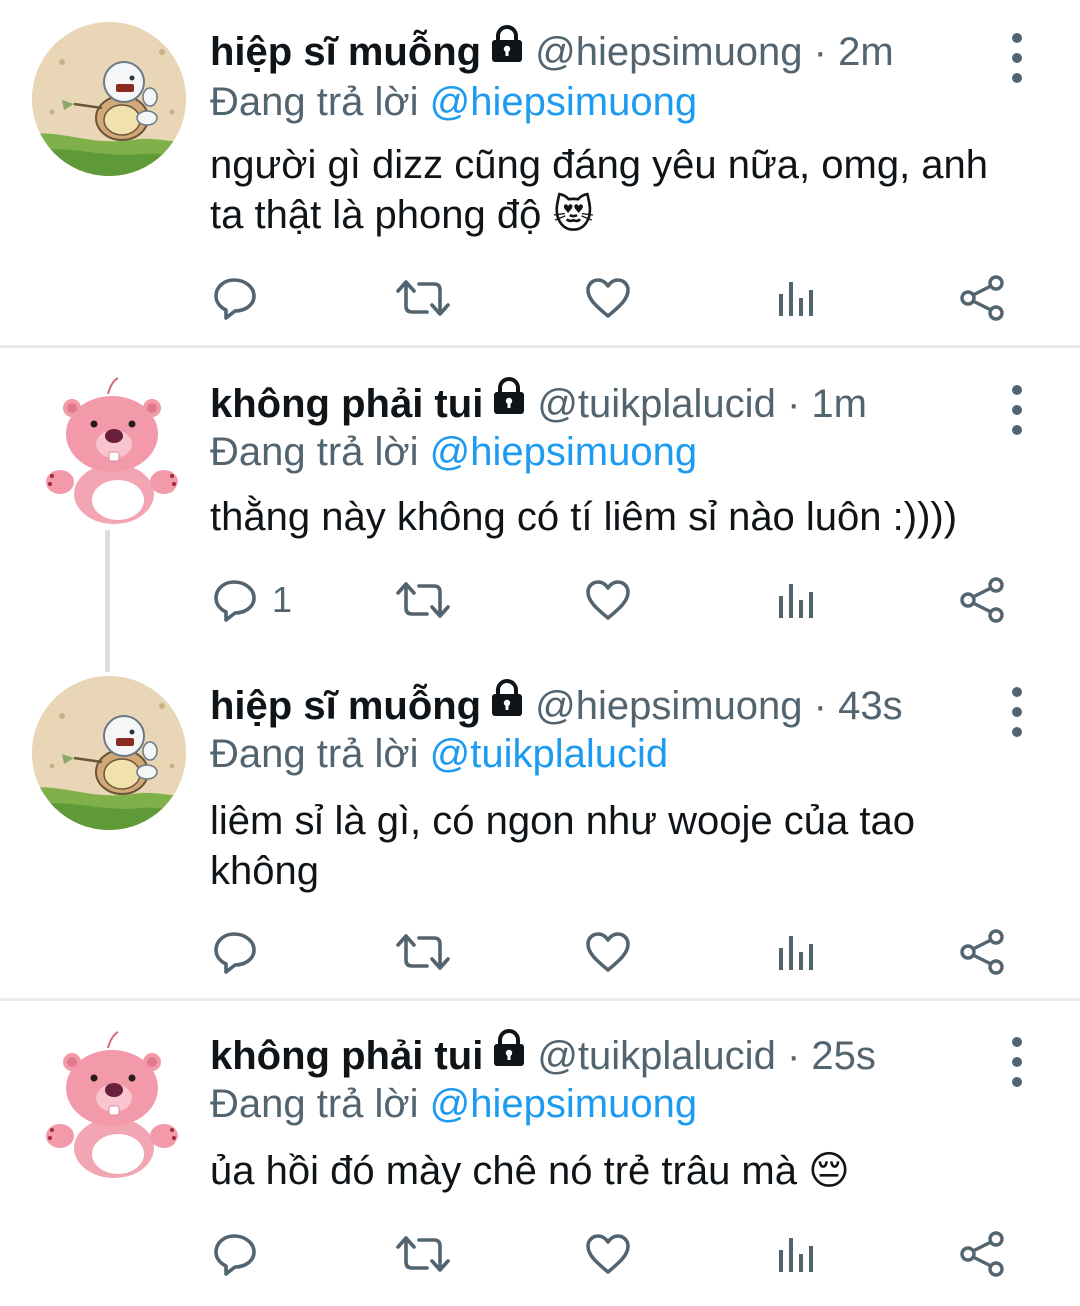 Image resolution: width=1080 pixels, height=1306 pixels. What do you see at coordinates (530, 1171) in the screenshot?
I see `tweet-text: ủa hồi đó mày chê nó trẻ trâu mà 😔` at bounding box center [530, 1171].